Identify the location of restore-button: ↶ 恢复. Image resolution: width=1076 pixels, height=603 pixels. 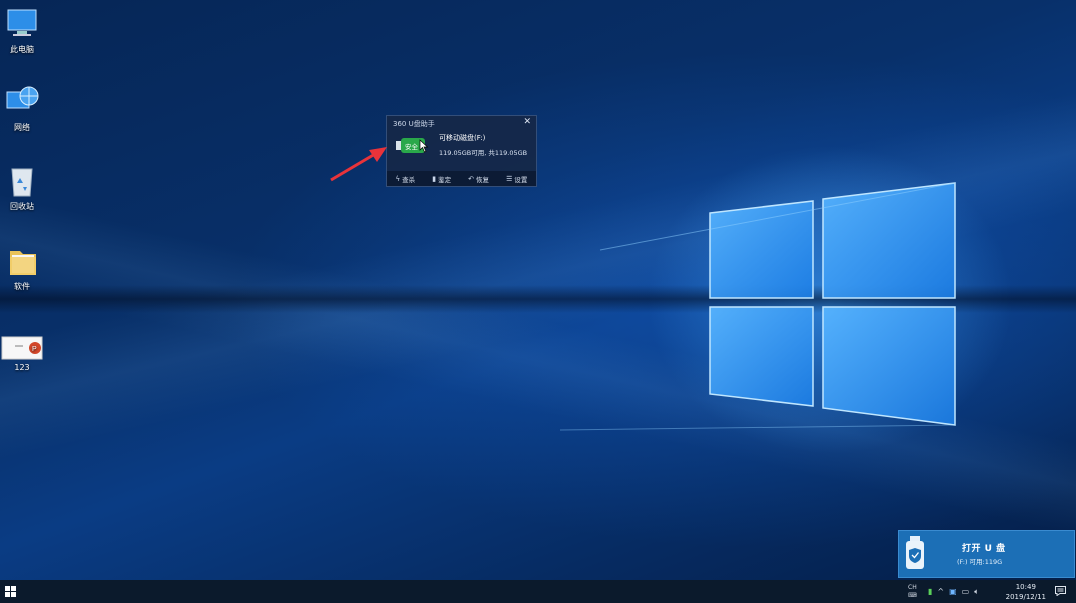
(478, 179).